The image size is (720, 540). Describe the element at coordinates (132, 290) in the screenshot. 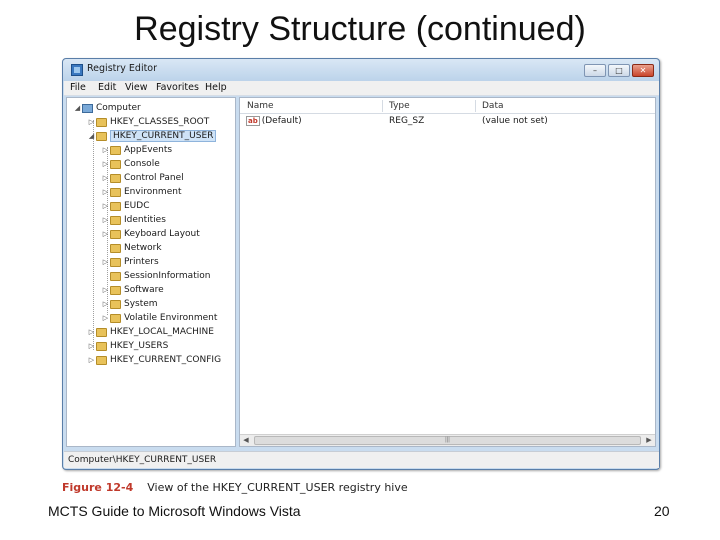

I see `tree-node-software: ▷ Software` at that location.